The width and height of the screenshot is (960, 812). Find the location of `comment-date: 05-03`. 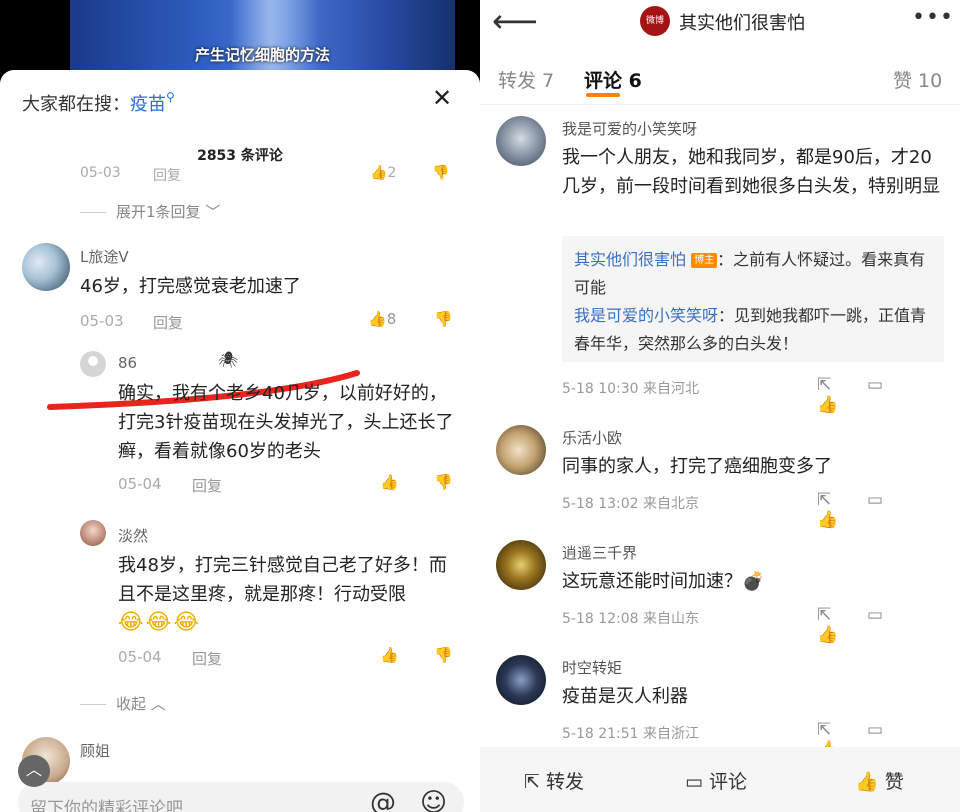

comment-date: 05-03 is located at coordinates (102, 321).